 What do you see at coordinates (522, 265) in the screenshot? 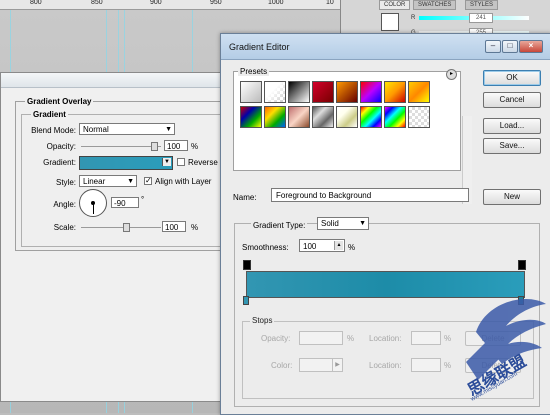
I see `opacity-stop-right` at bounding box center [522, 265].